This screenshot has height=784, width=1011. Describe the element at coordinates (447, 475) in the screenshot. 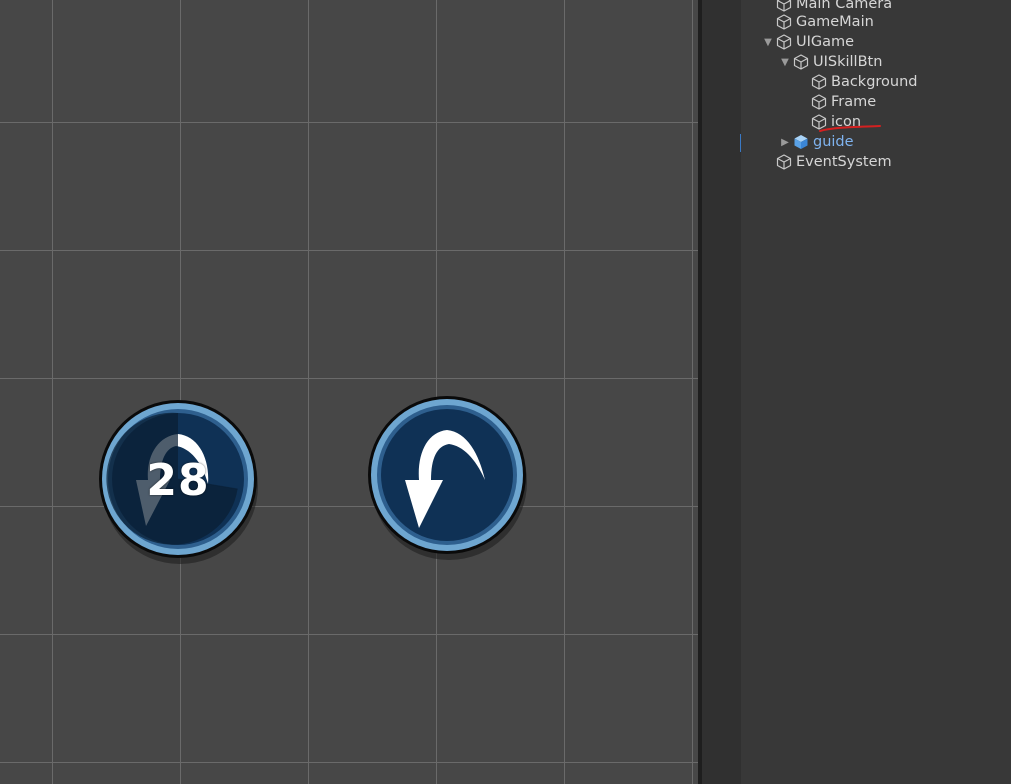

I see `button-face` at that location.